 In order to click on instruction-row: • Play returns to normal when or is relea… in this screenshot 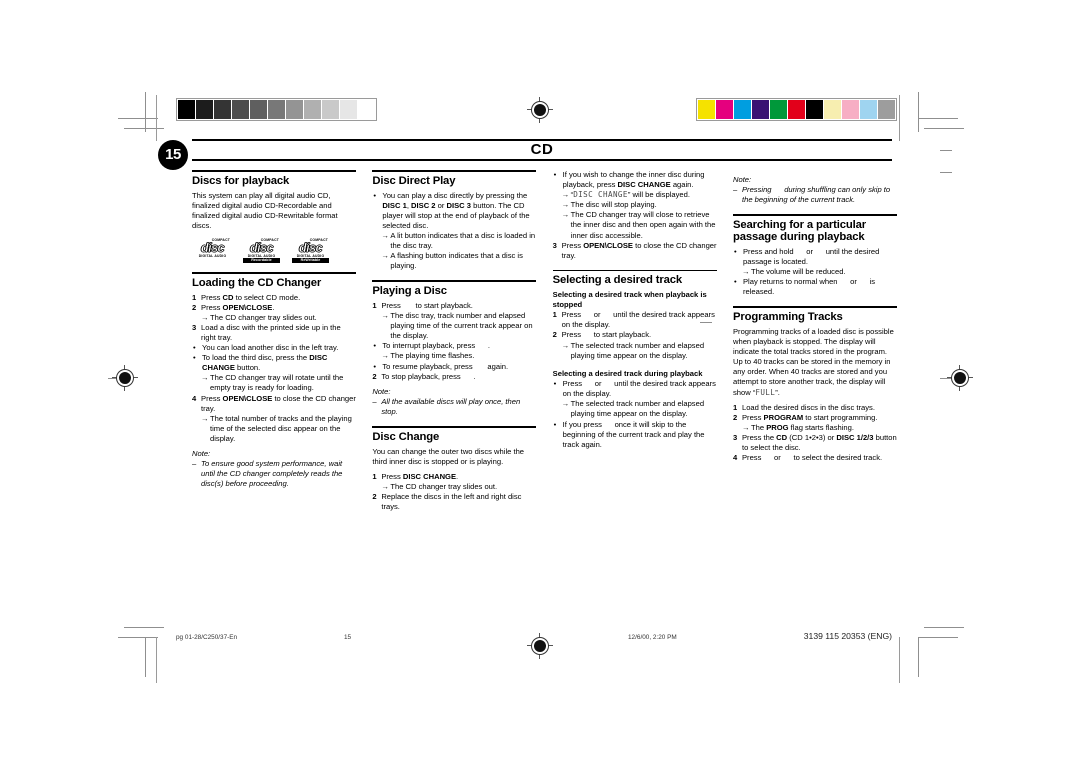, I will do `click(815, 287)`.